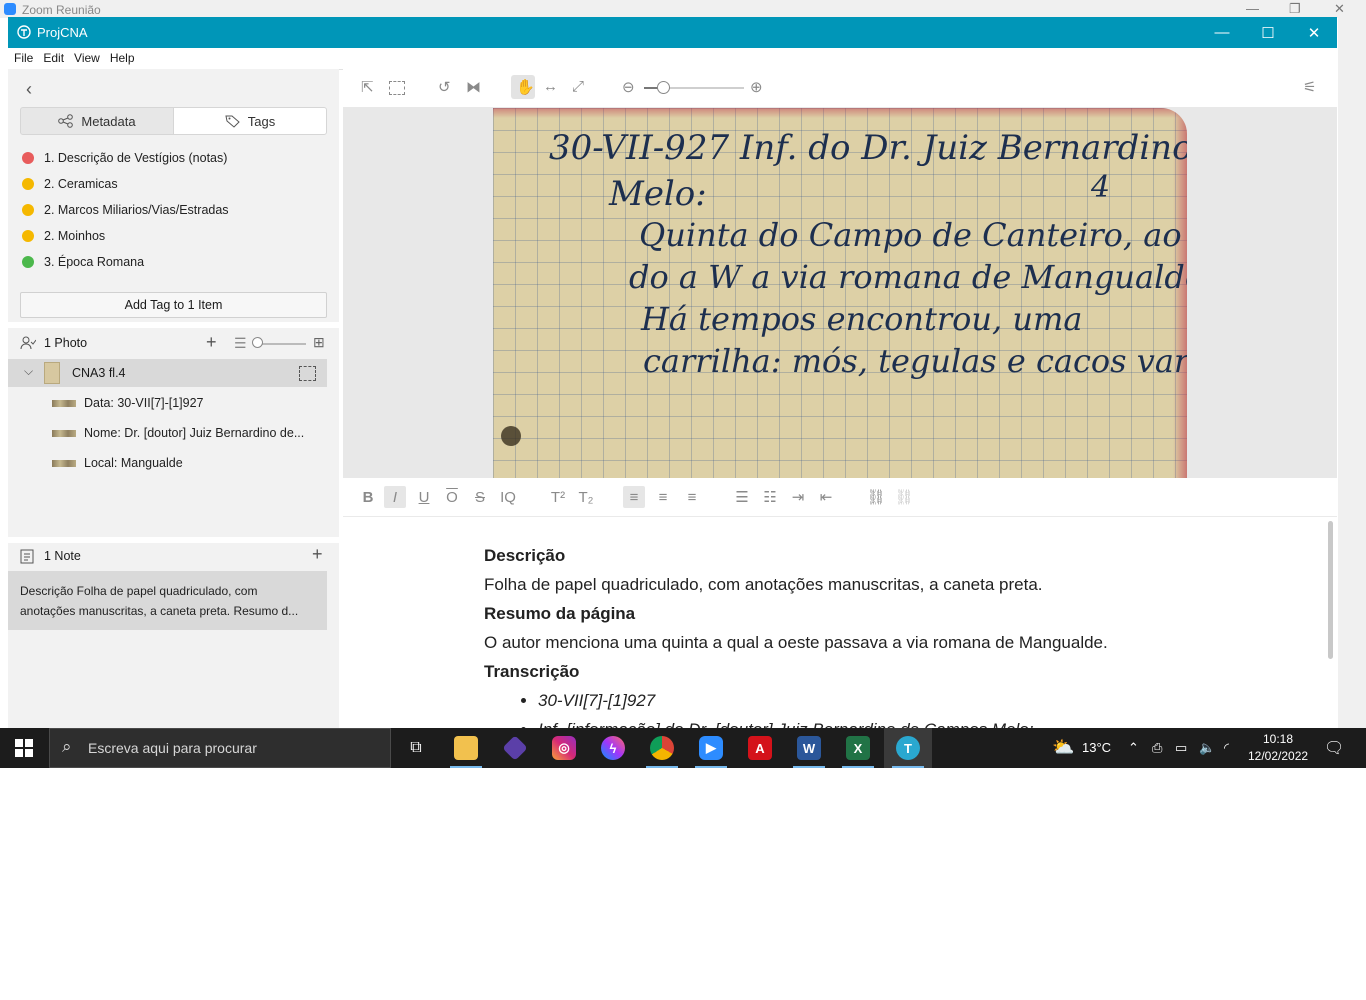 This screenshot has width=1366, height=1000. I want to click on add-photo-icon: +, so click(211, 342).